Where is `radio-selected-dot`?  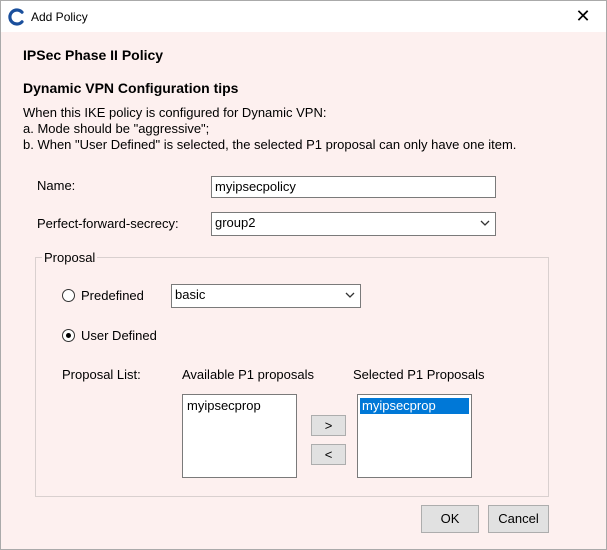
radio-selected-dot is located at coordinates (68, 335).